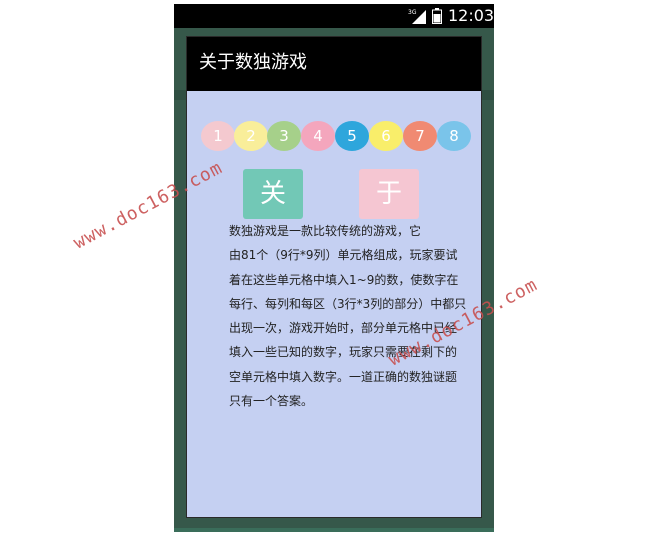  Describe the element at coordinates (386, 136) in the screenshot. I see `number-circle: 6` at that location.